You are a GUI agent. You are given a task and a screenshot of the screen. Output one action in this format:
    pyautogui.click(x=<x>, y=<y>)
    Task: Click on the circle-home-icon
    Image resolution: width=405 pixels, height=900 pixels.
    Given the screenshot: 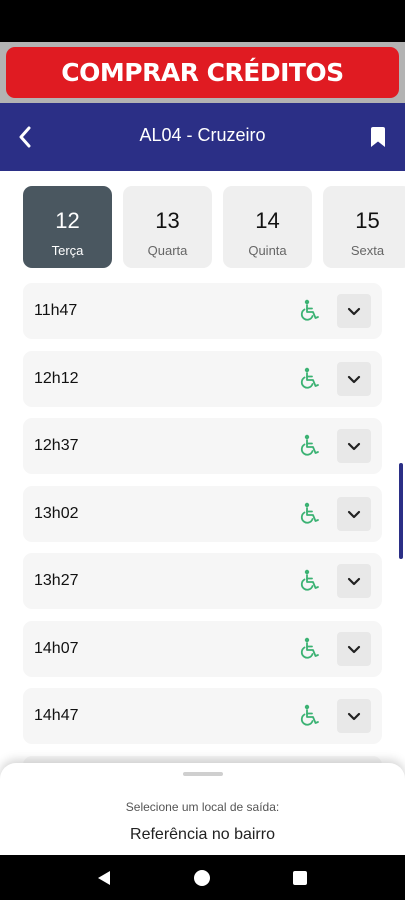 What is the action you would take?
    pyautogui.click(x=202, y=878)
    